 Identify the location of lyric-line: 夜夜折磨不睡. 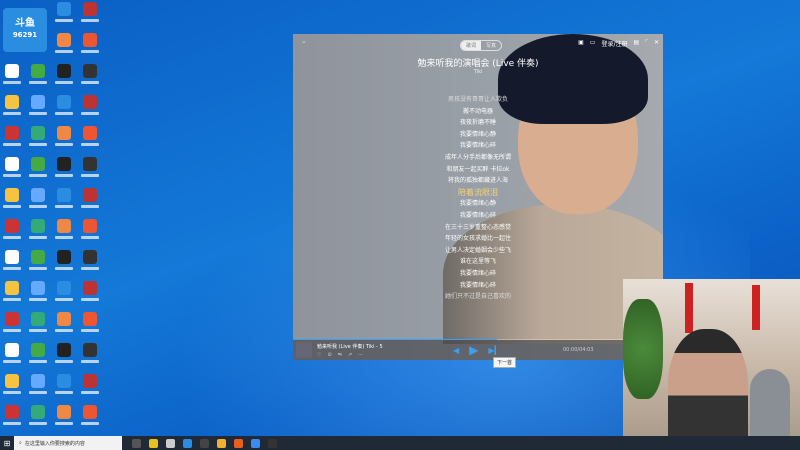
(478, 123).